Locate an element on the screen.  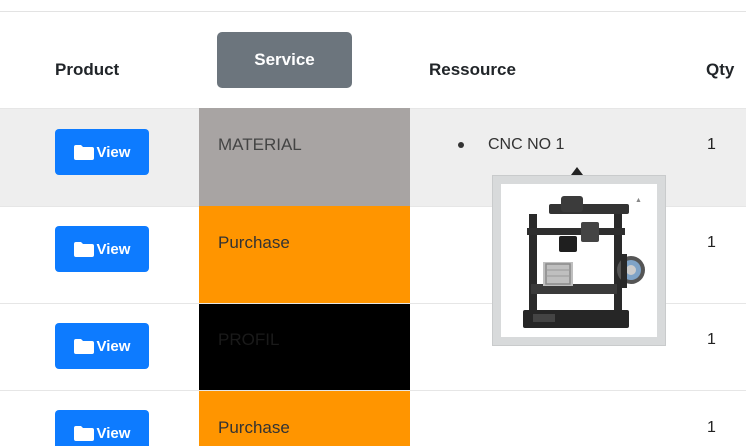
service-cell: MATERIAL is located at coordinates (304, 157).